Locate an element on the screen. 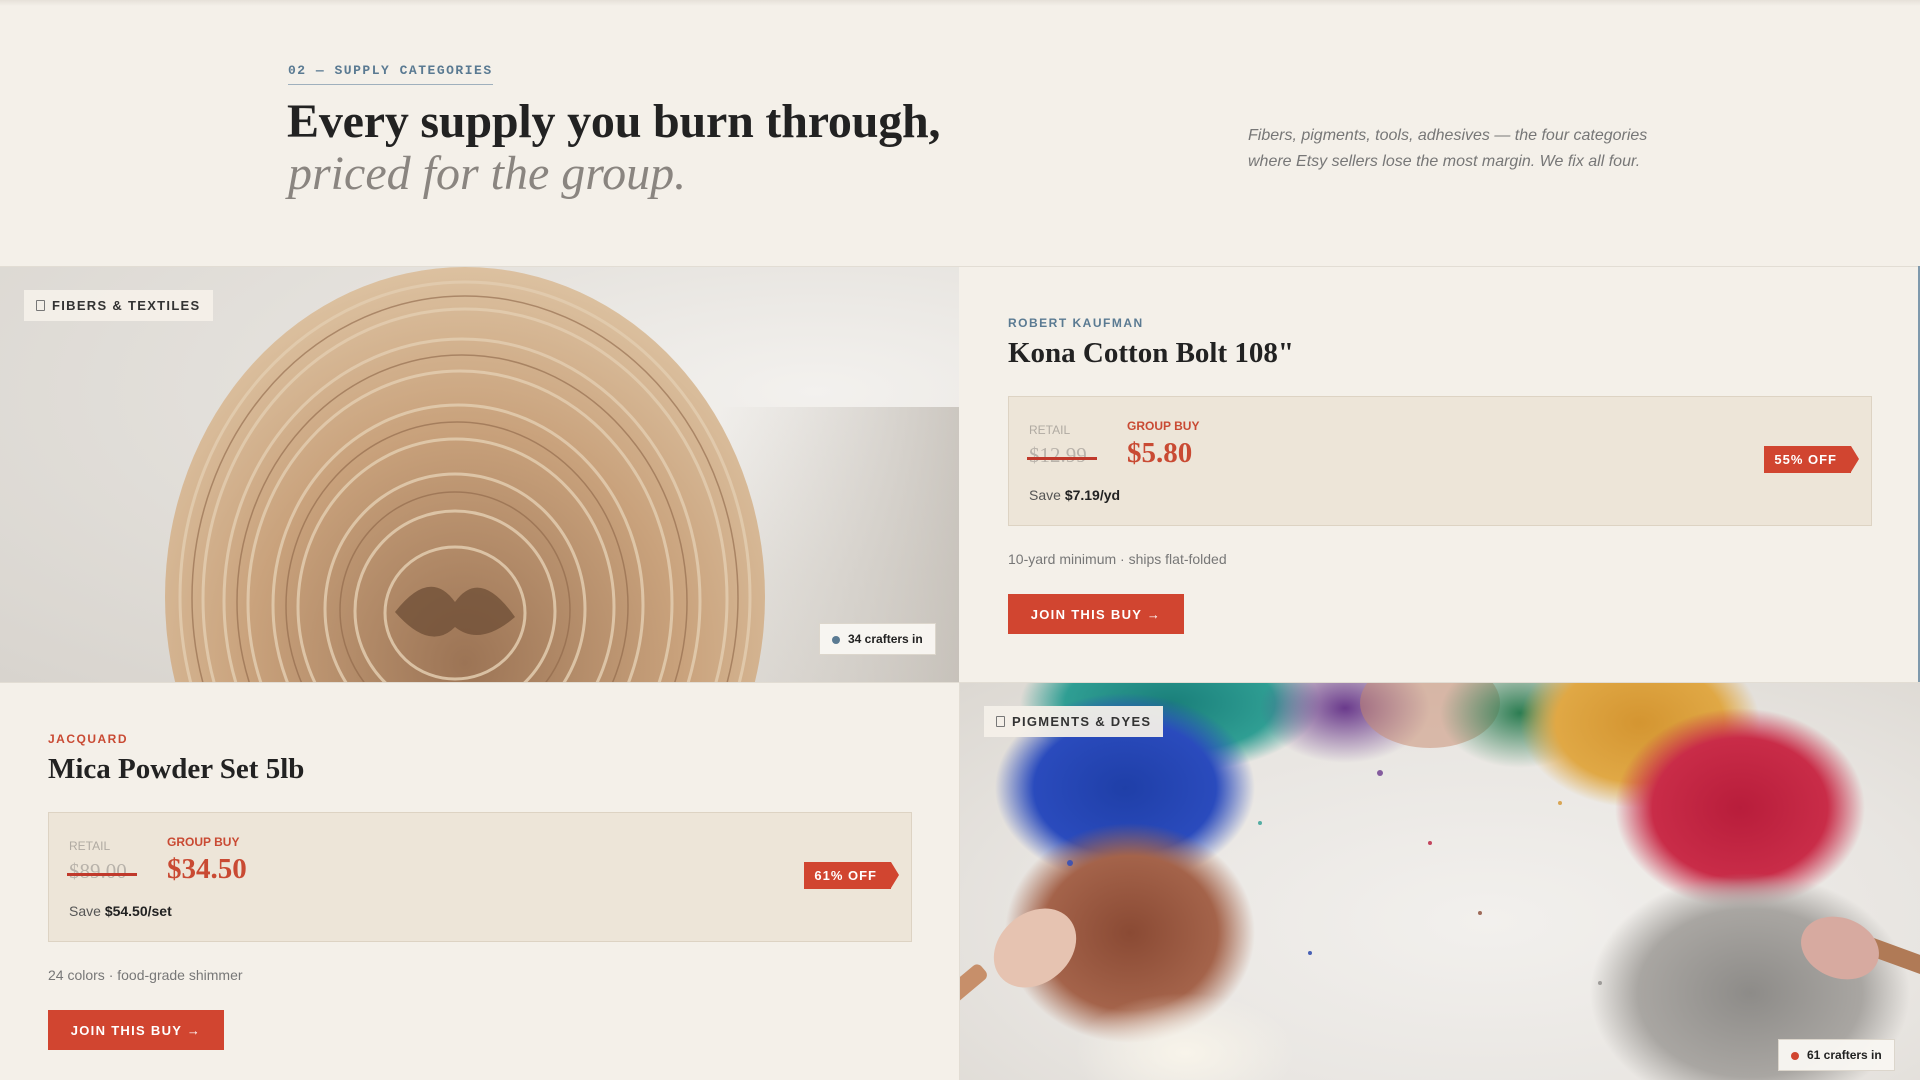 This screenshot has height=1080, width=1920. category-tag-label: PIGMENTS & DYES is located at coordinates (1082, 721).